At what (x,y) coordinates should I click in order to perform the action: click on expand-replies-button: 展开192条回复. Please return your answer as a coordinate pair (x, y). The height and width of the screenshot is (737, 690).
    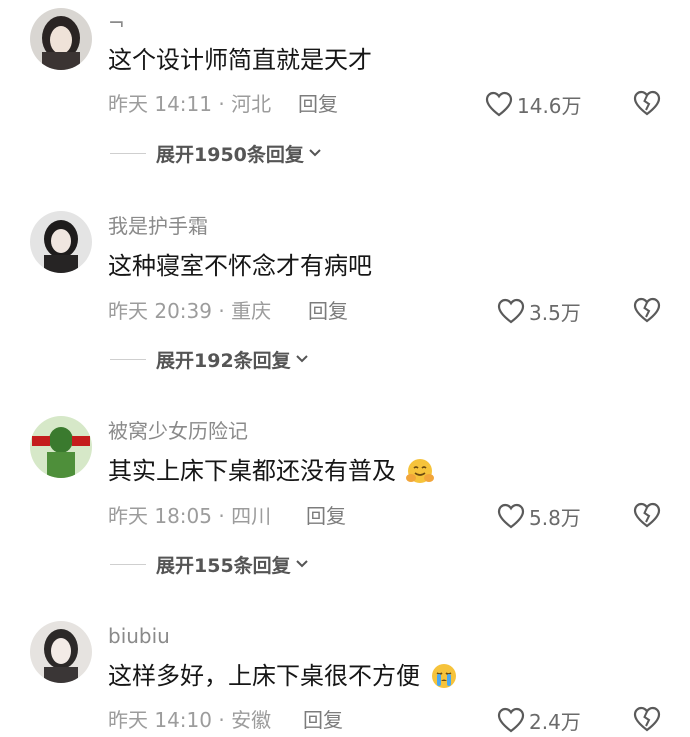
    Looking at the image, I should click on (209, 359).